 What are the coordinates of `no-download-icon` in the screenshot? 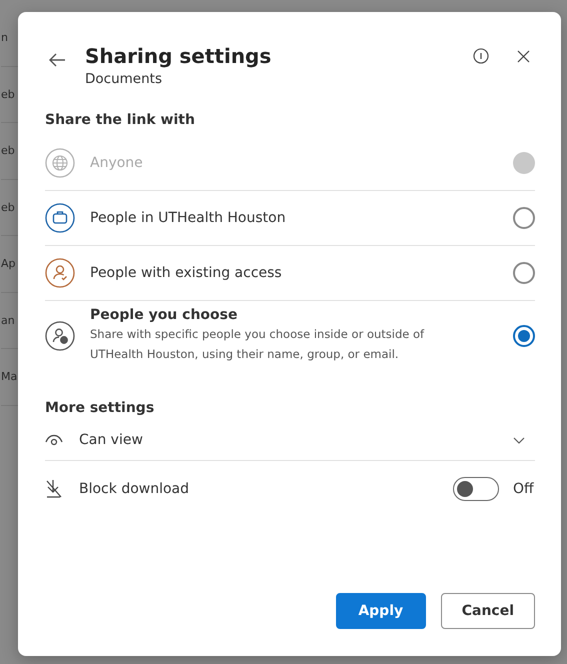 It's located at (54, 489).